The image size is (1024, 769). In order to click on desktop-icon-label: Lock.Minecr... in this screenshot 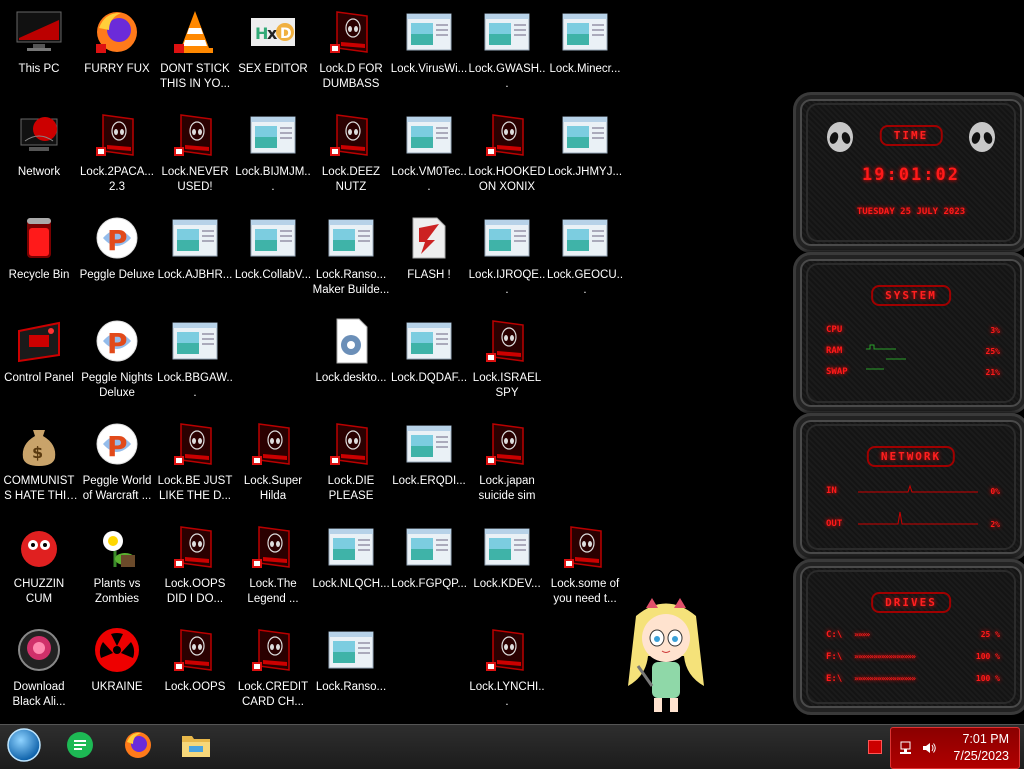, I will do `click(585, 69)`.